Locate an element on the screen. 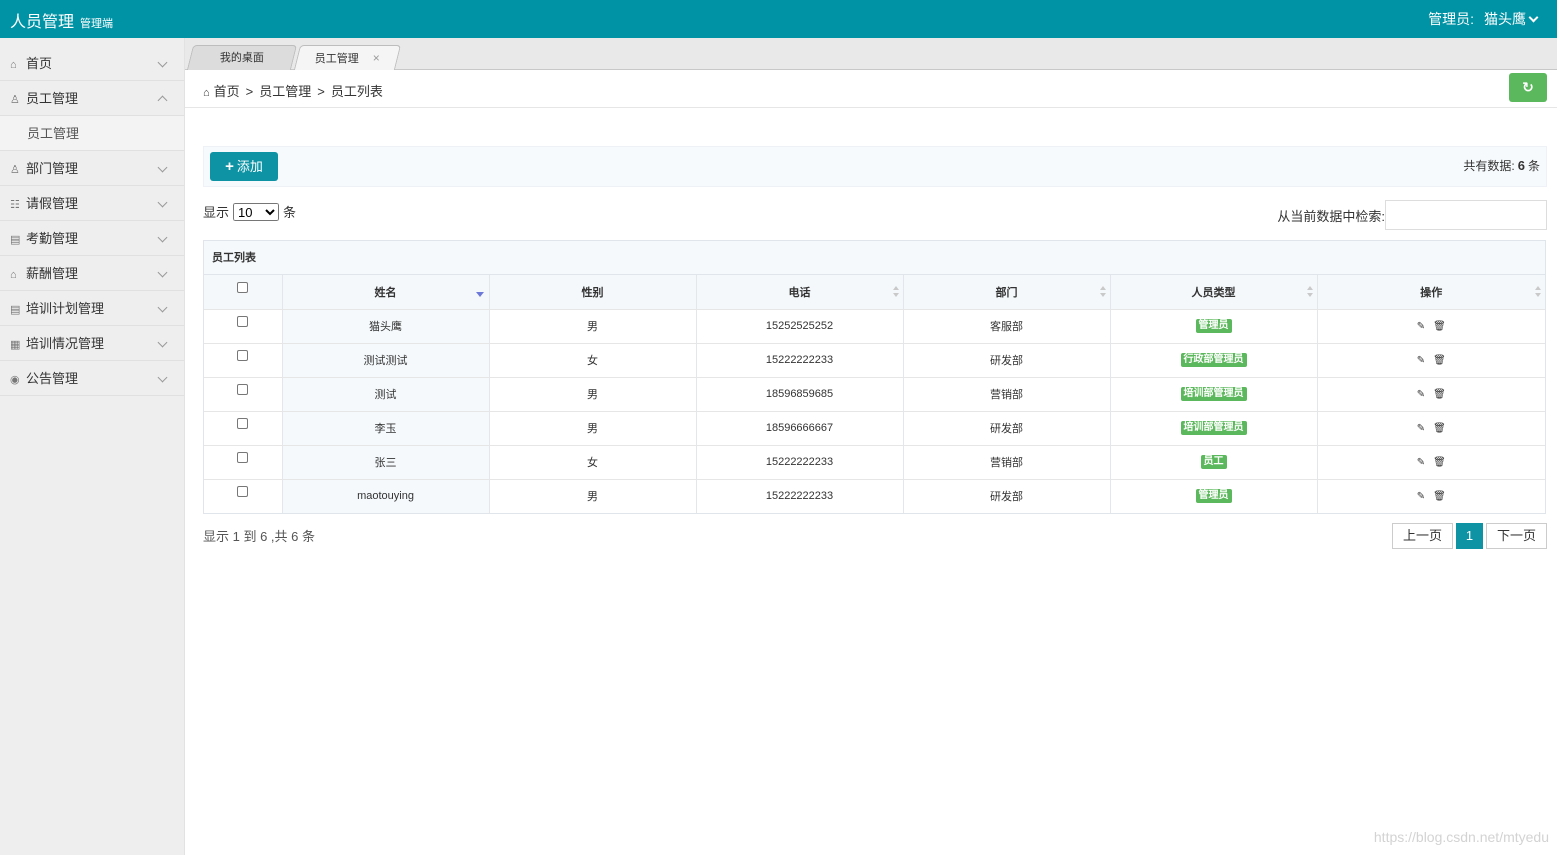  total-number: 6 is located at coordinates (1521, 165).